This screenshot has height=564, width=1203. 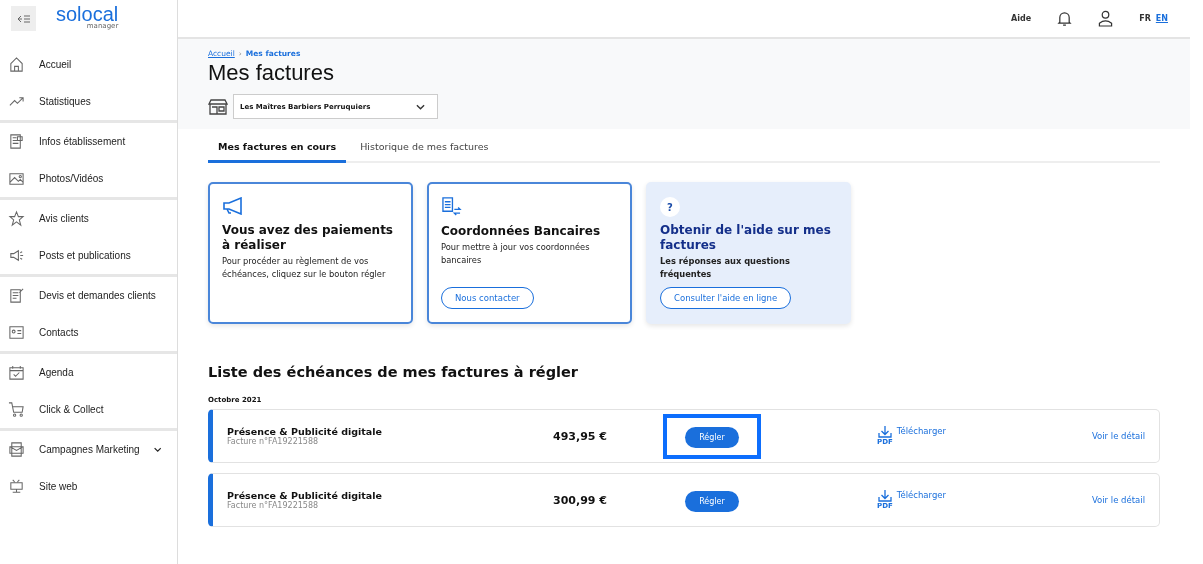 I want to click on card-text: Les réponses aux questions fréquentes, so click(x=725, y=268).